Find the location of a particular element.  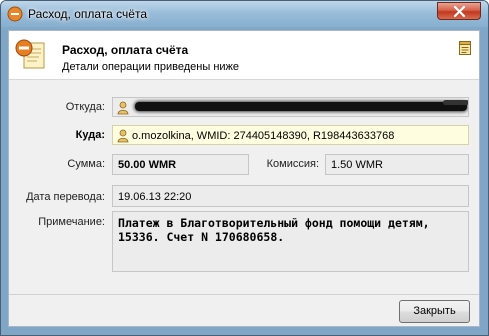

note-label: Примечание: is located at coordinates (71, 222).